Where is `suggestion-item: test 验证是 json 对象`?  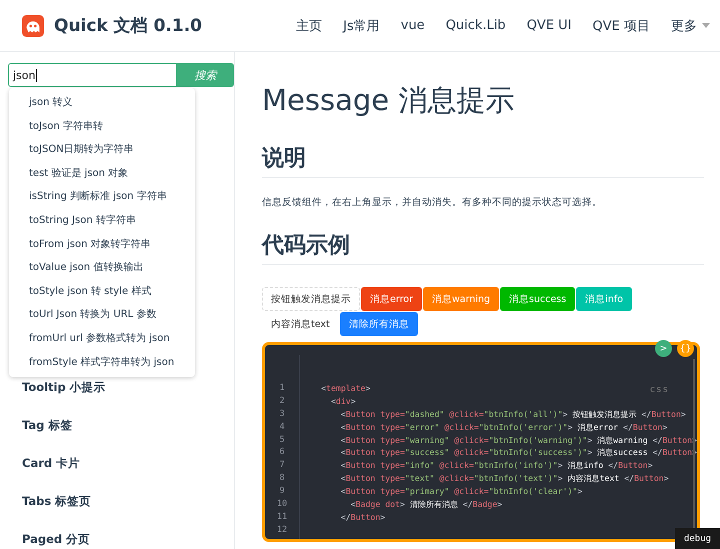
suggestion-item: test 验证是 json 对象 is located at coordinates (102, 174).